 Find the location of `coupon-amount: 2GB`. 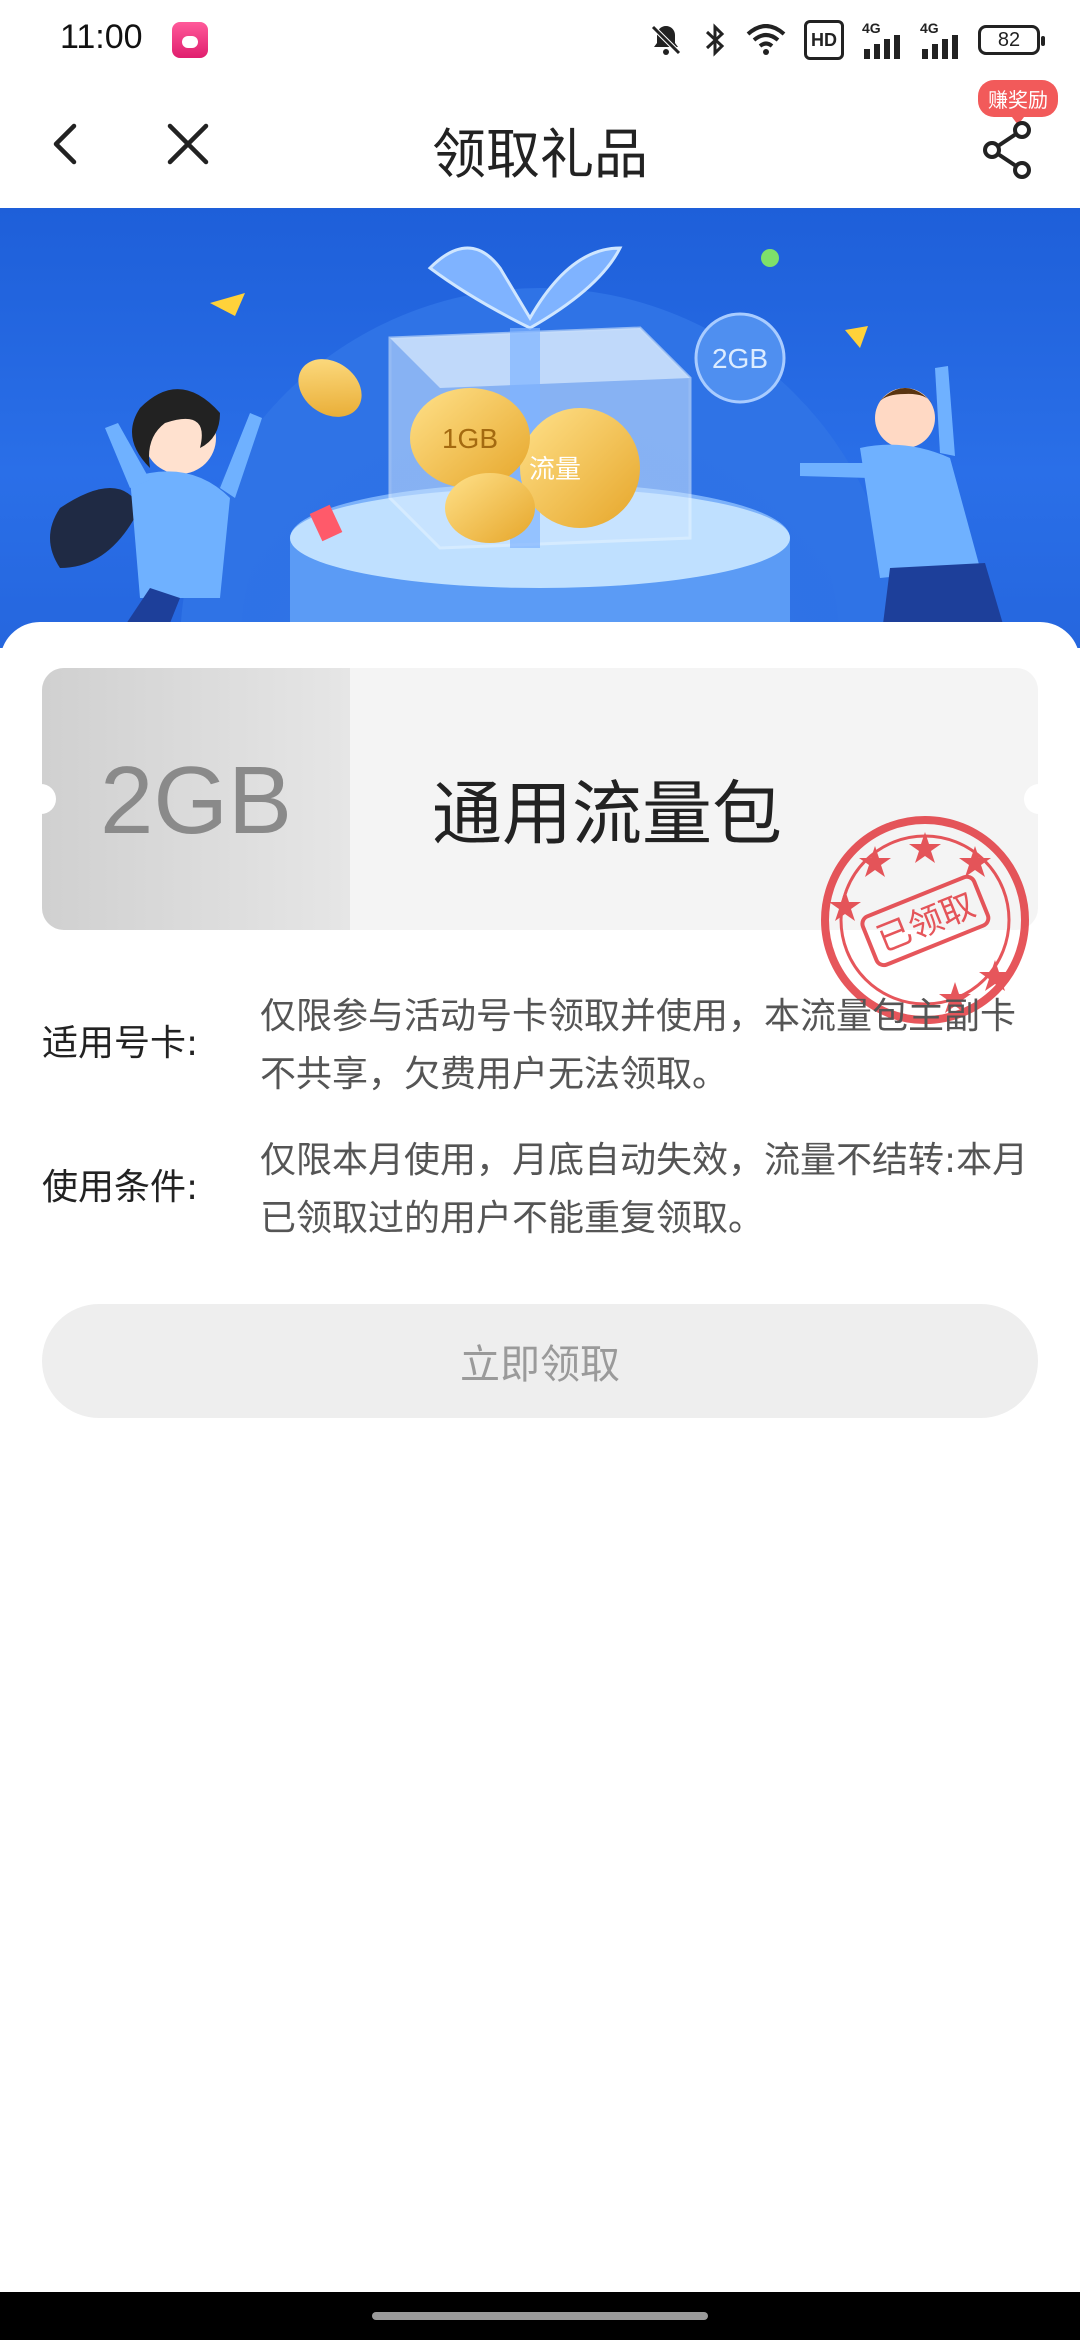

coupon-amount: 2GB is located at coordinates (196, 800).